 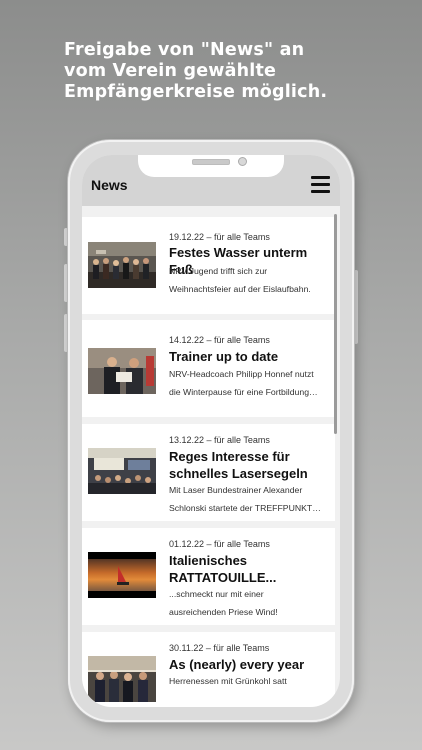 What do you see at coordinates (219, 340) in the screenshot?
I see `news-meta: 14.12.22 – für alle Teams` at bounding box center [219, 340].